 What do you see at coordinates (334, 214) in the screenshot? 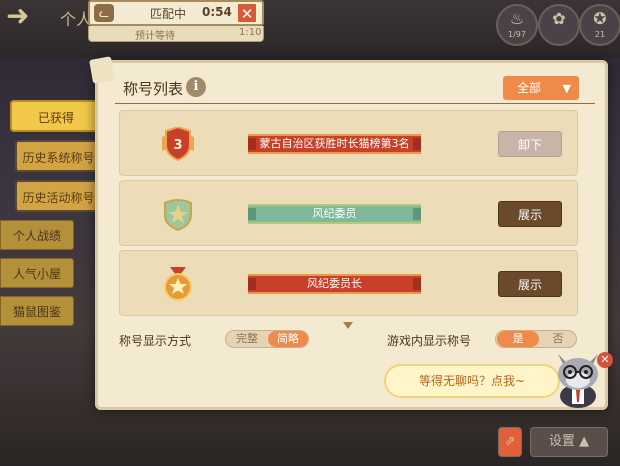
I see `title-banner: 风纪委员` at bounding box center [334, 214].